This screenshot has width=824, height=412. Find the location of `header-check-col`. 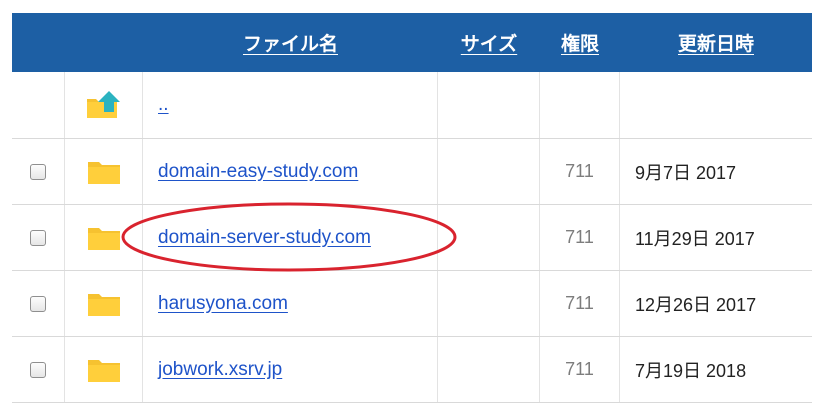

header-check-col is located at coordinates (38, 42).